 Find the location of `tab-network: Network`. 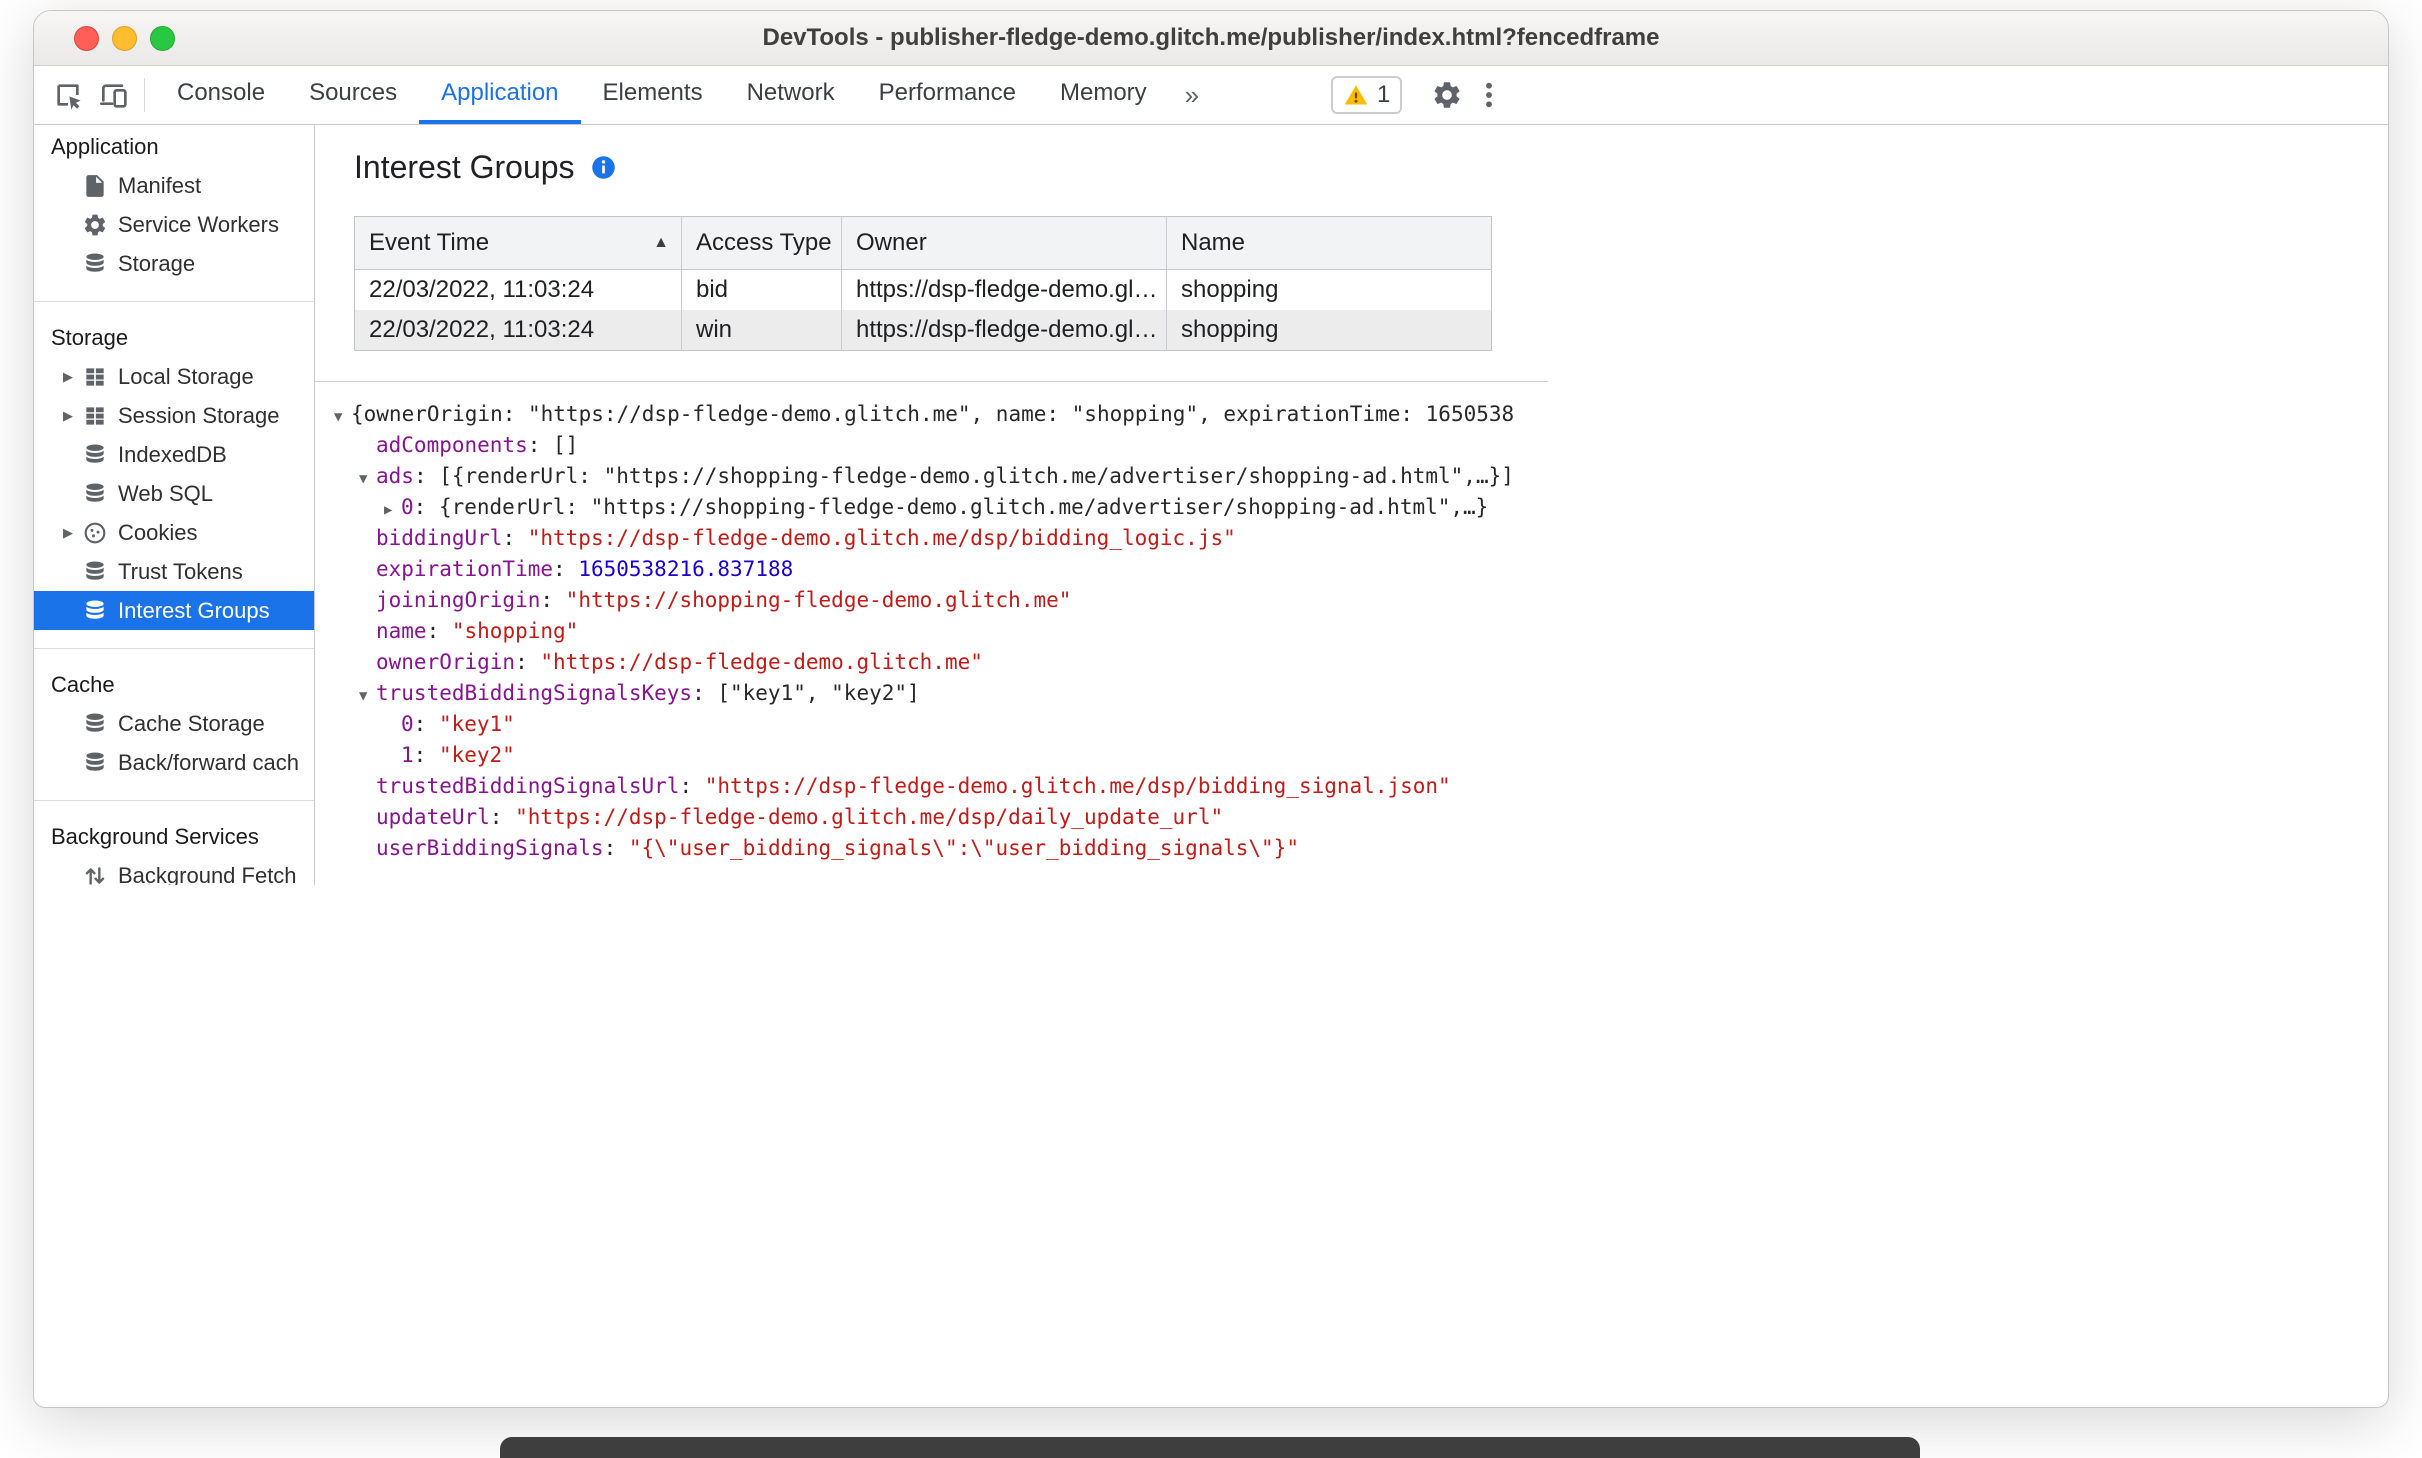

tab-network: Network is located at coordinates (791, 95).